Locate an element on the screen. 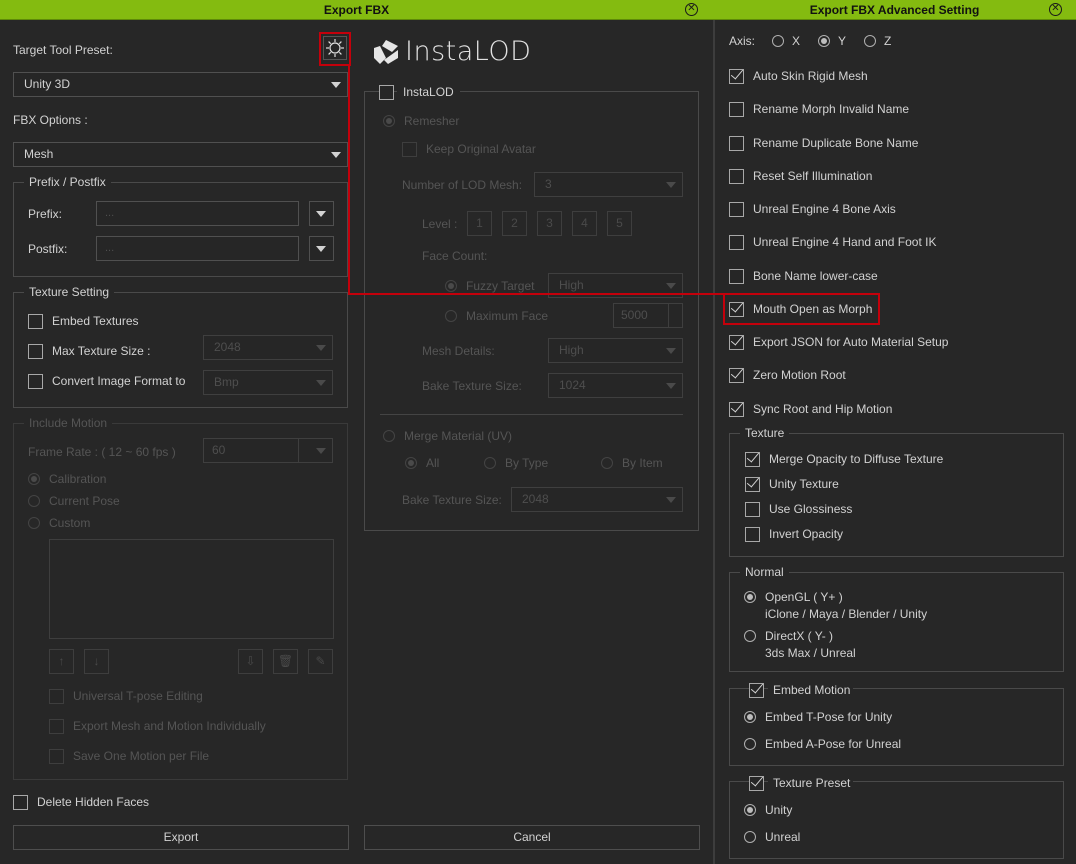 The width and height of the screenshot is (1076, 864). normal-directx-radio is located at coordinates (750, 636).